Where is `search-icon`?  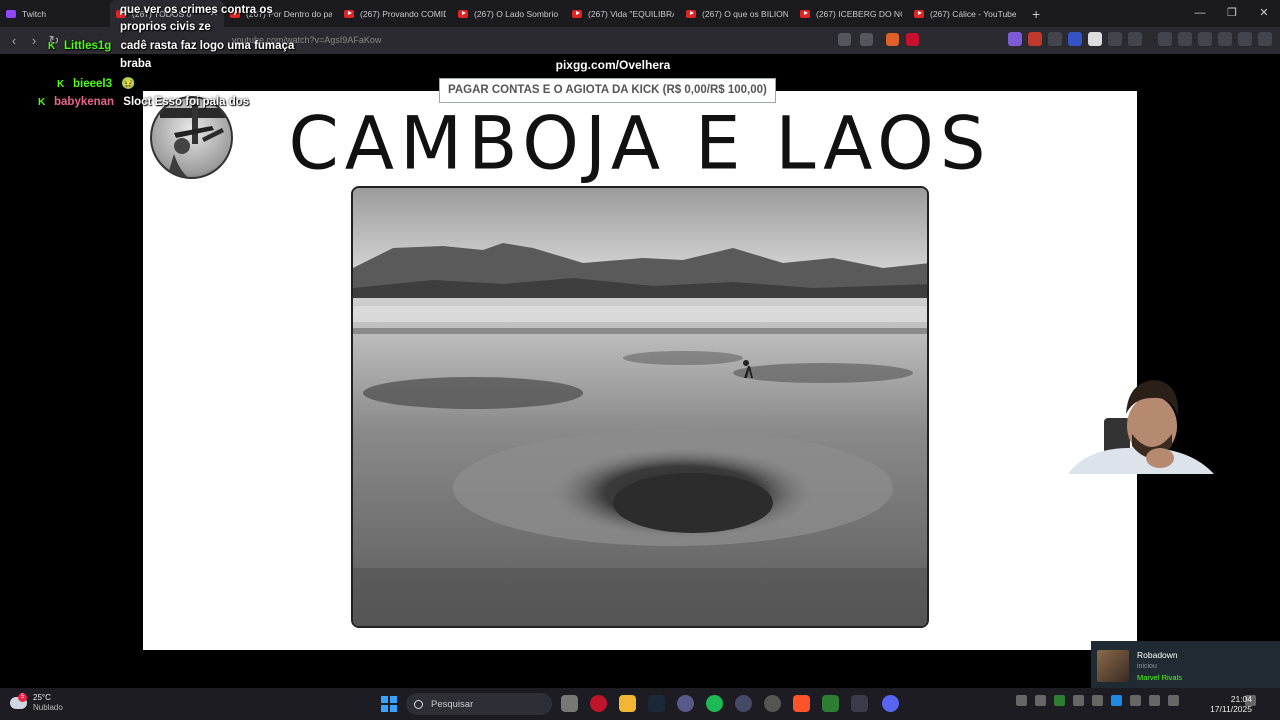
search-icon is located at coordinates (418, 704).